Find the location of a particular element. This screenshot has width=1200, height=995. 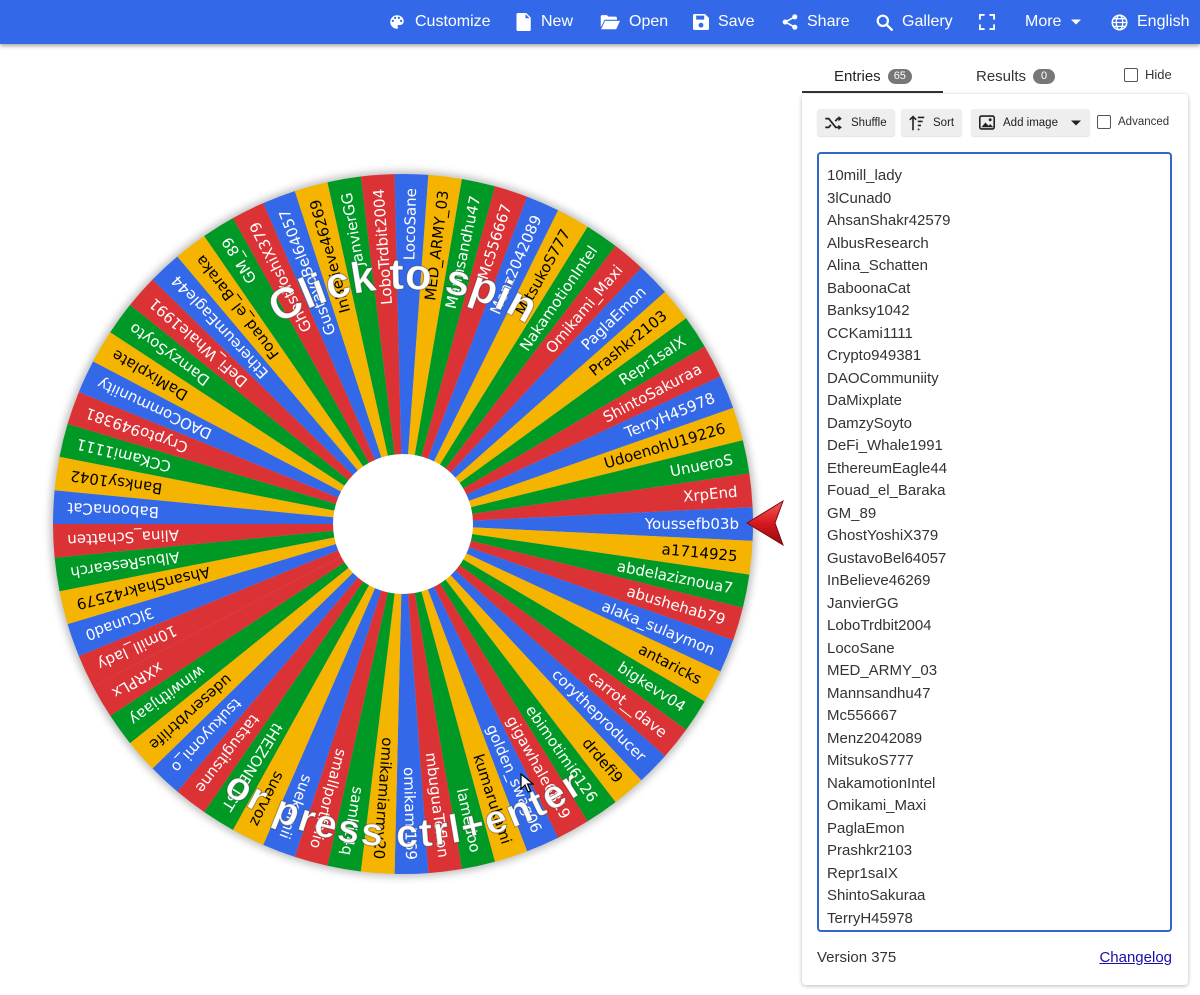

entry-line: Menz2042089 is located at coordinates (875, 738).